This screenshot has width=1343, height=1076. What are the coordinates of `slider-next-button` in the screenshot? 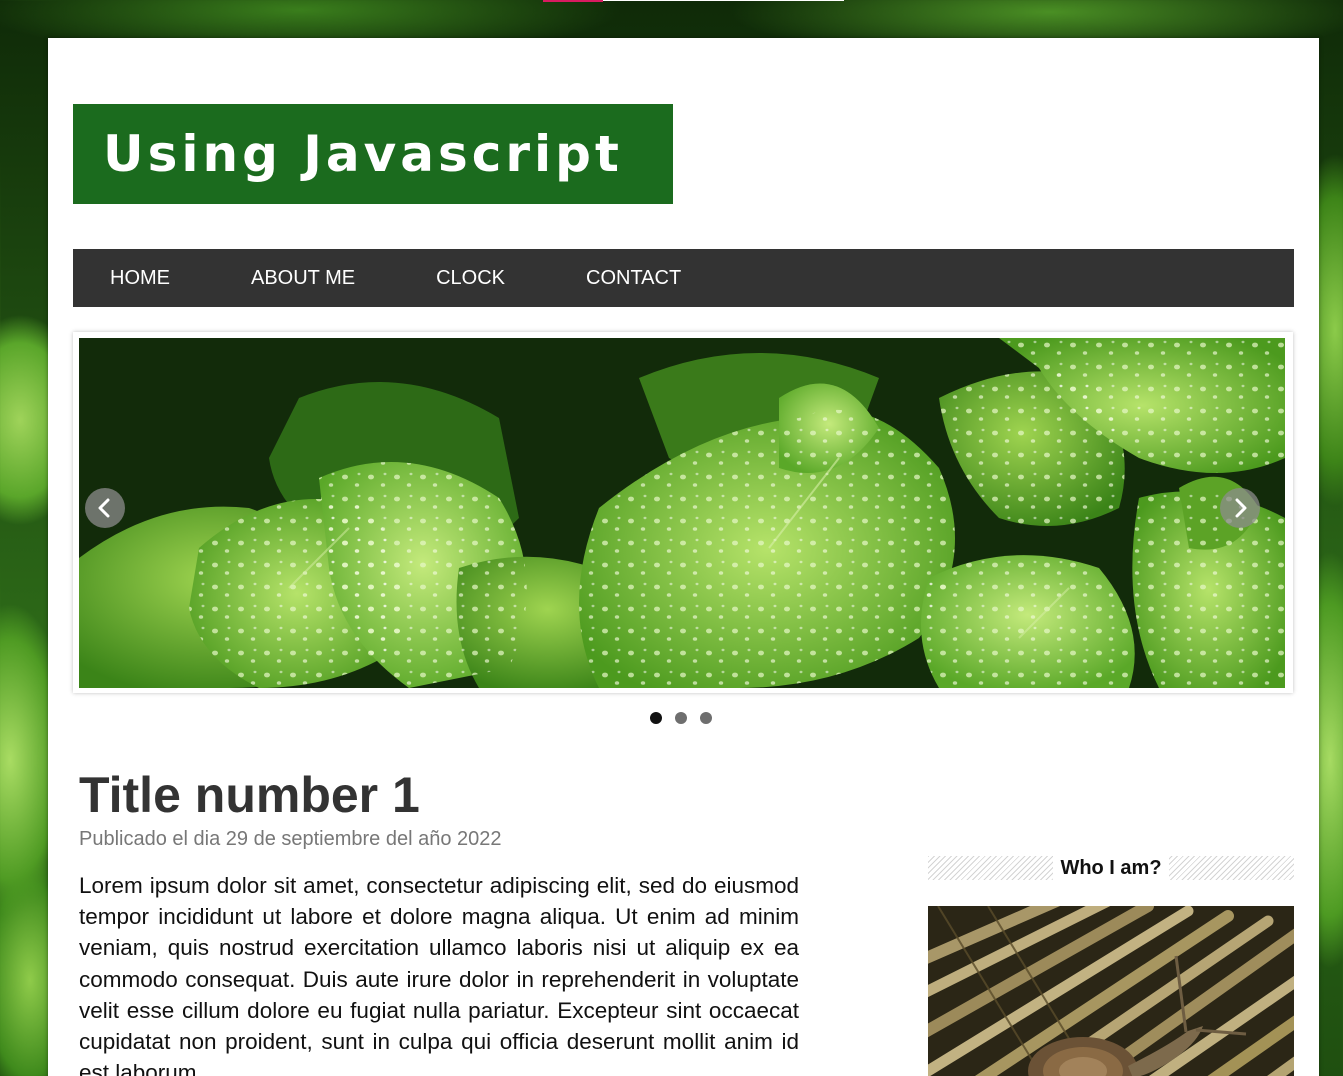 It's located at (1240, 508).